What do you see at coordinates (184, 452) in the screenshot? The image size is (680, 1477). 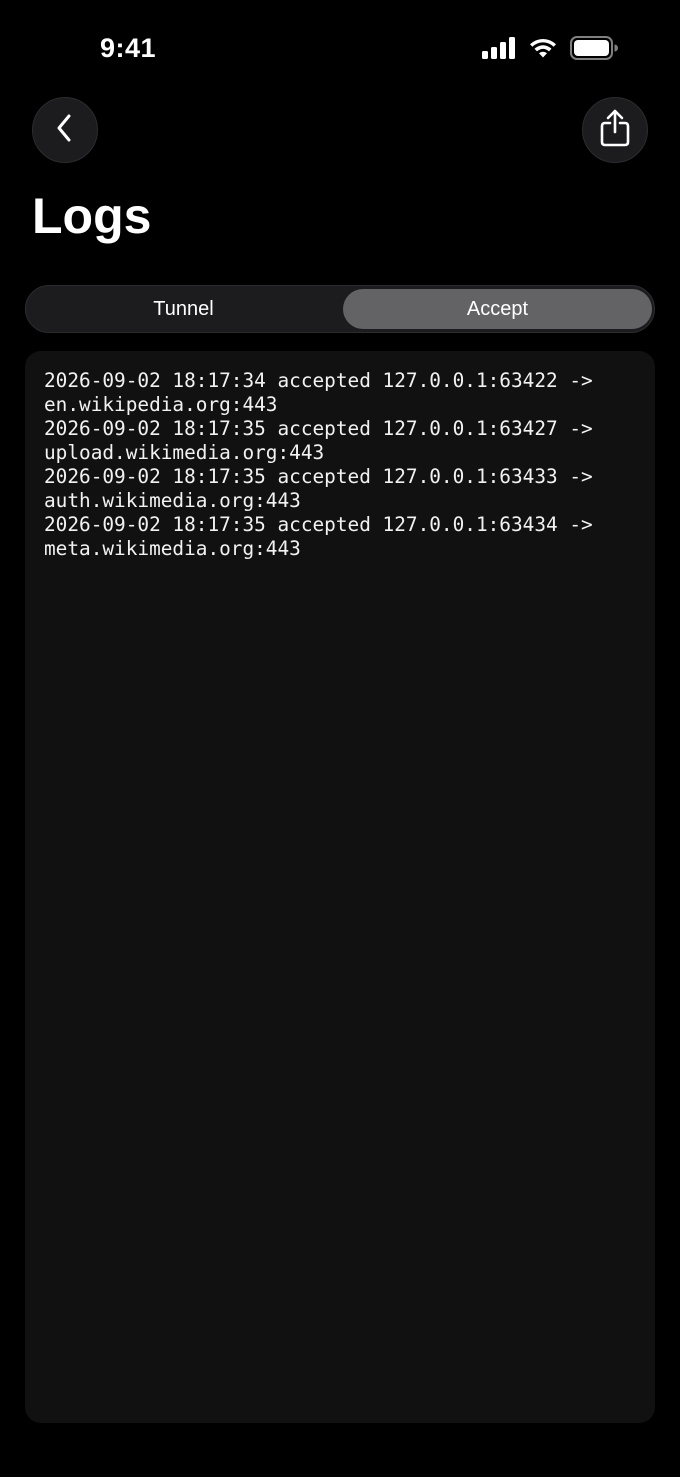 I see `log-line: upload.wikimedia.org:443` at bounding box center [184, 452].